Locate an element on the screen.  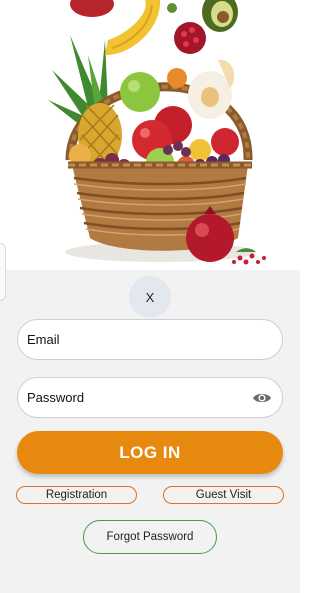
side-drawer-handle is located at coordinates (3, 272).